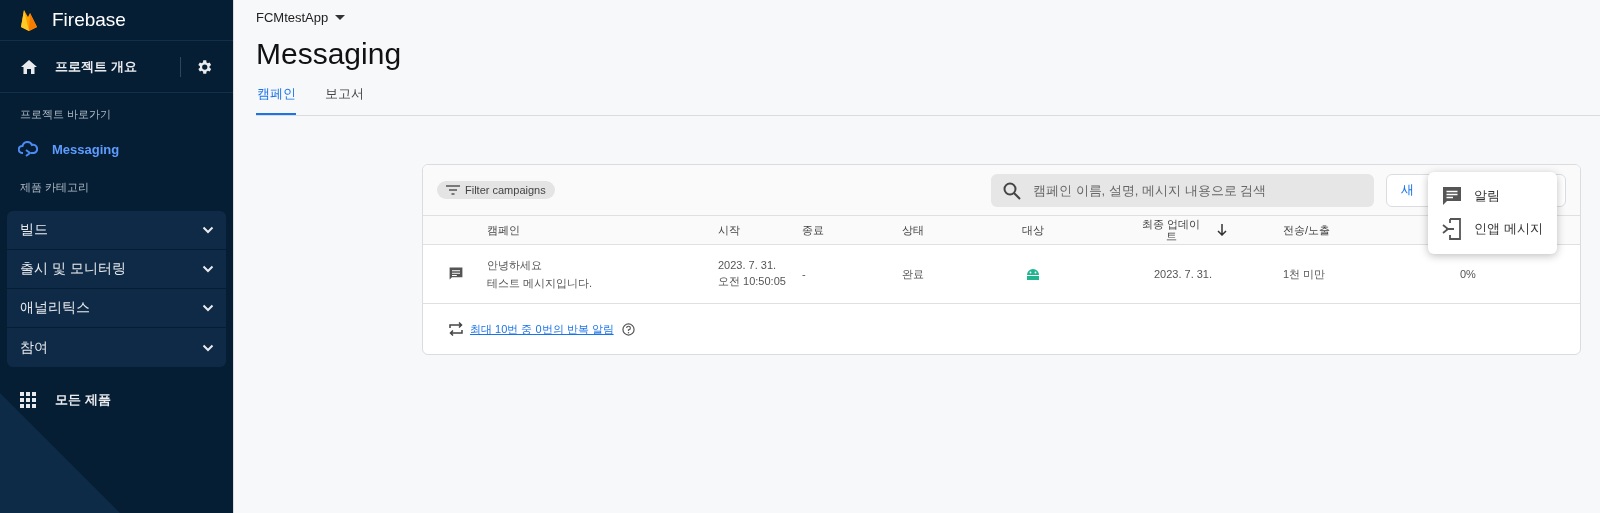 The height and width of the screenshot is (513, 1600). I want to click on menu-item: 인앱 메시지, so click(1492, 229).